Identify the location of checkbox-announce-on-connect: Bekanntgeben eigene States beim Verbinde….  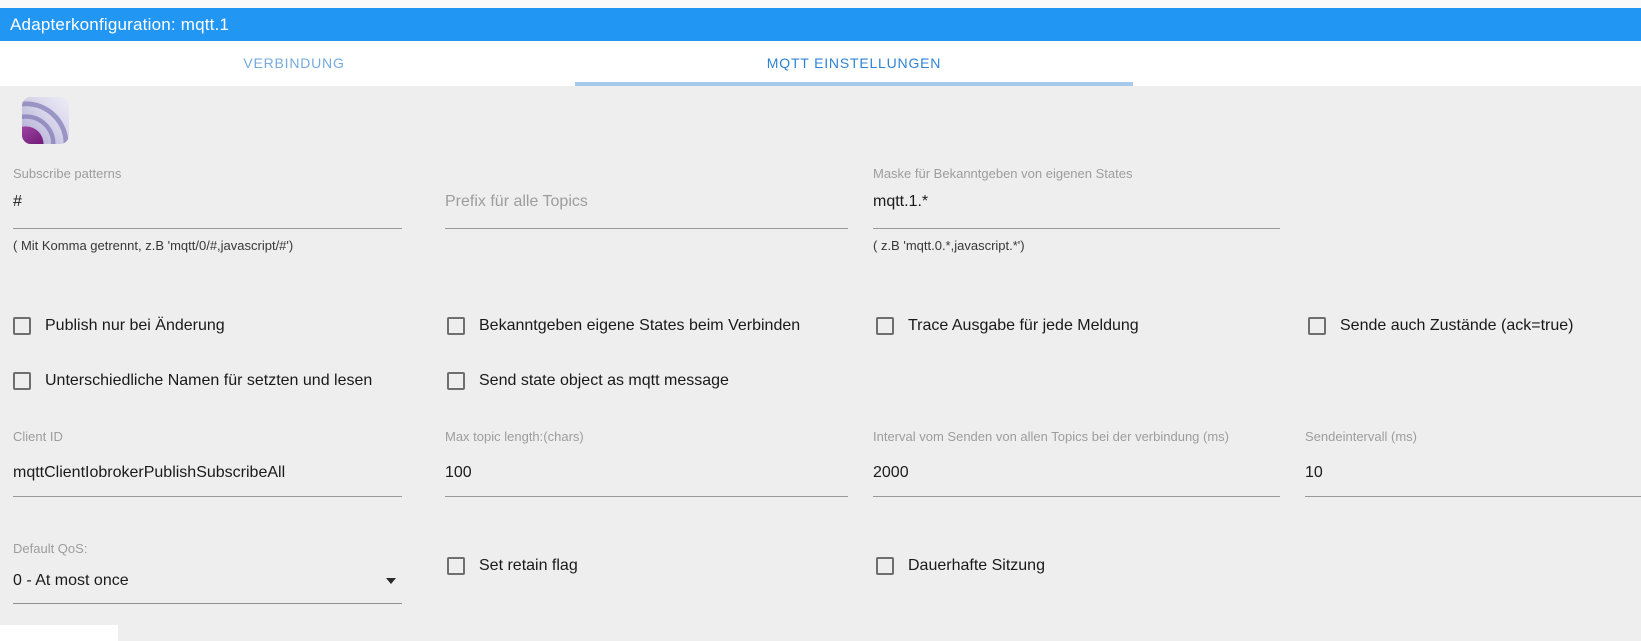
(623, 325).